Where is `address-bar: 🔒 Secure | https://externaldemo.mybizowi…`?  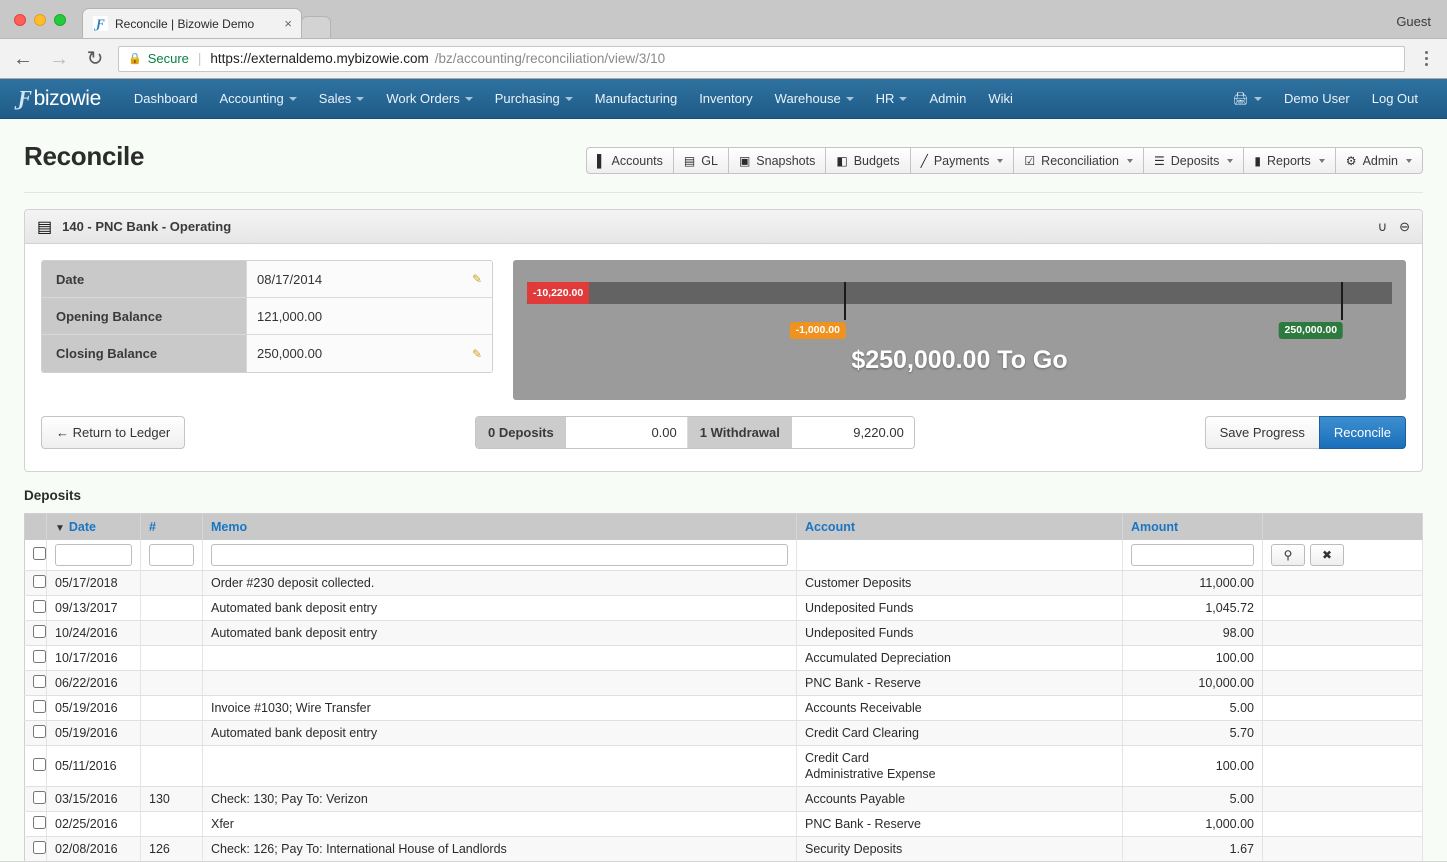 address-bar: 🔒 Secure | https://externaldemo.mybizowi… is located at coordinates (761, 58).